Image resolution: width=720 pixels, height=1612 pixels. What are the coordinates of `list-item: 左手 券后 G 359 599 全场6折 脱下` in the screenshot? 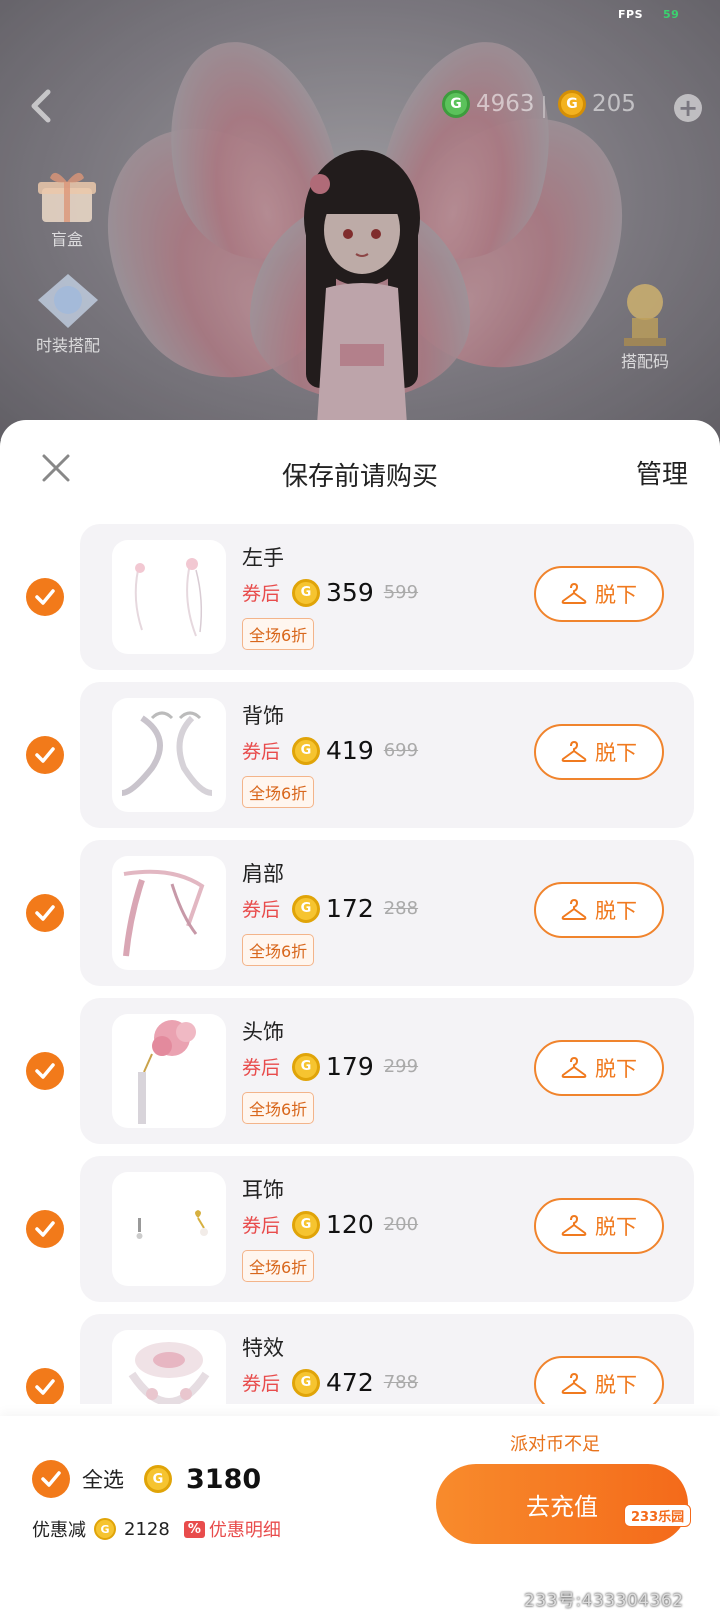 It's located at (360, 598).